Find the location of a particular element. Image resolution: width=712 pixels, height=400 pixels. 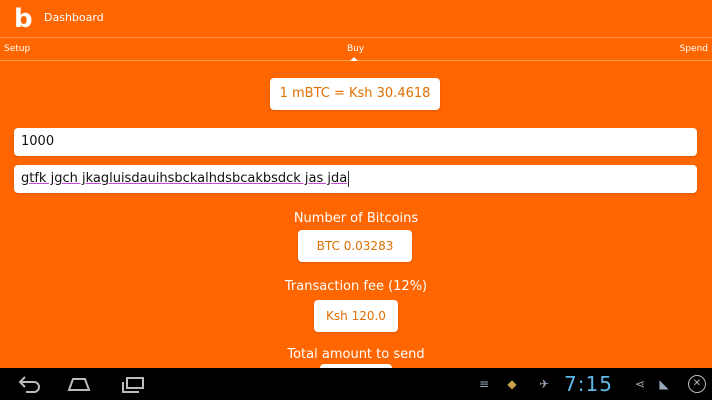

app-logo: b is located at coordinates (25, 19).